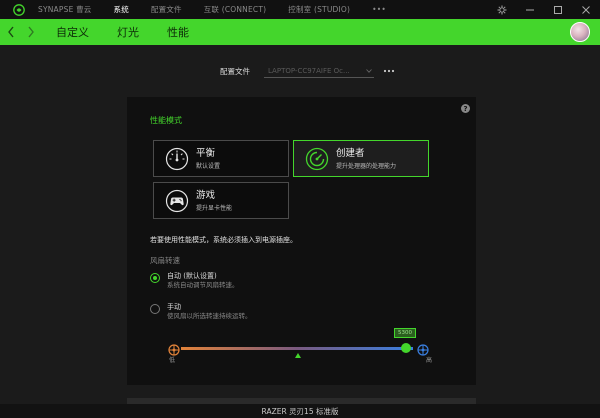  I want to click on gamepad-icon, so click(177, 201).